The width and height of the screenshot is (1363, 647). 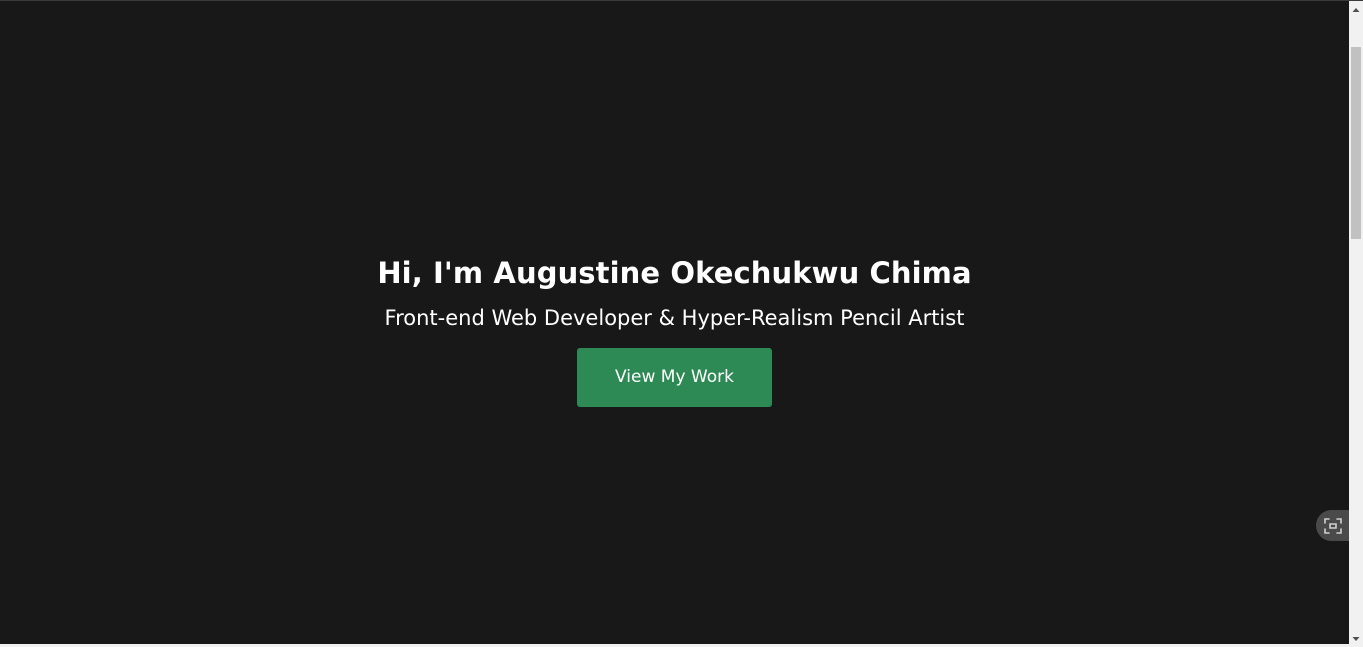 I want to click on hero-title: Hi, I'm Augustine Okechukwu Chima, so click(x=674, y=273).